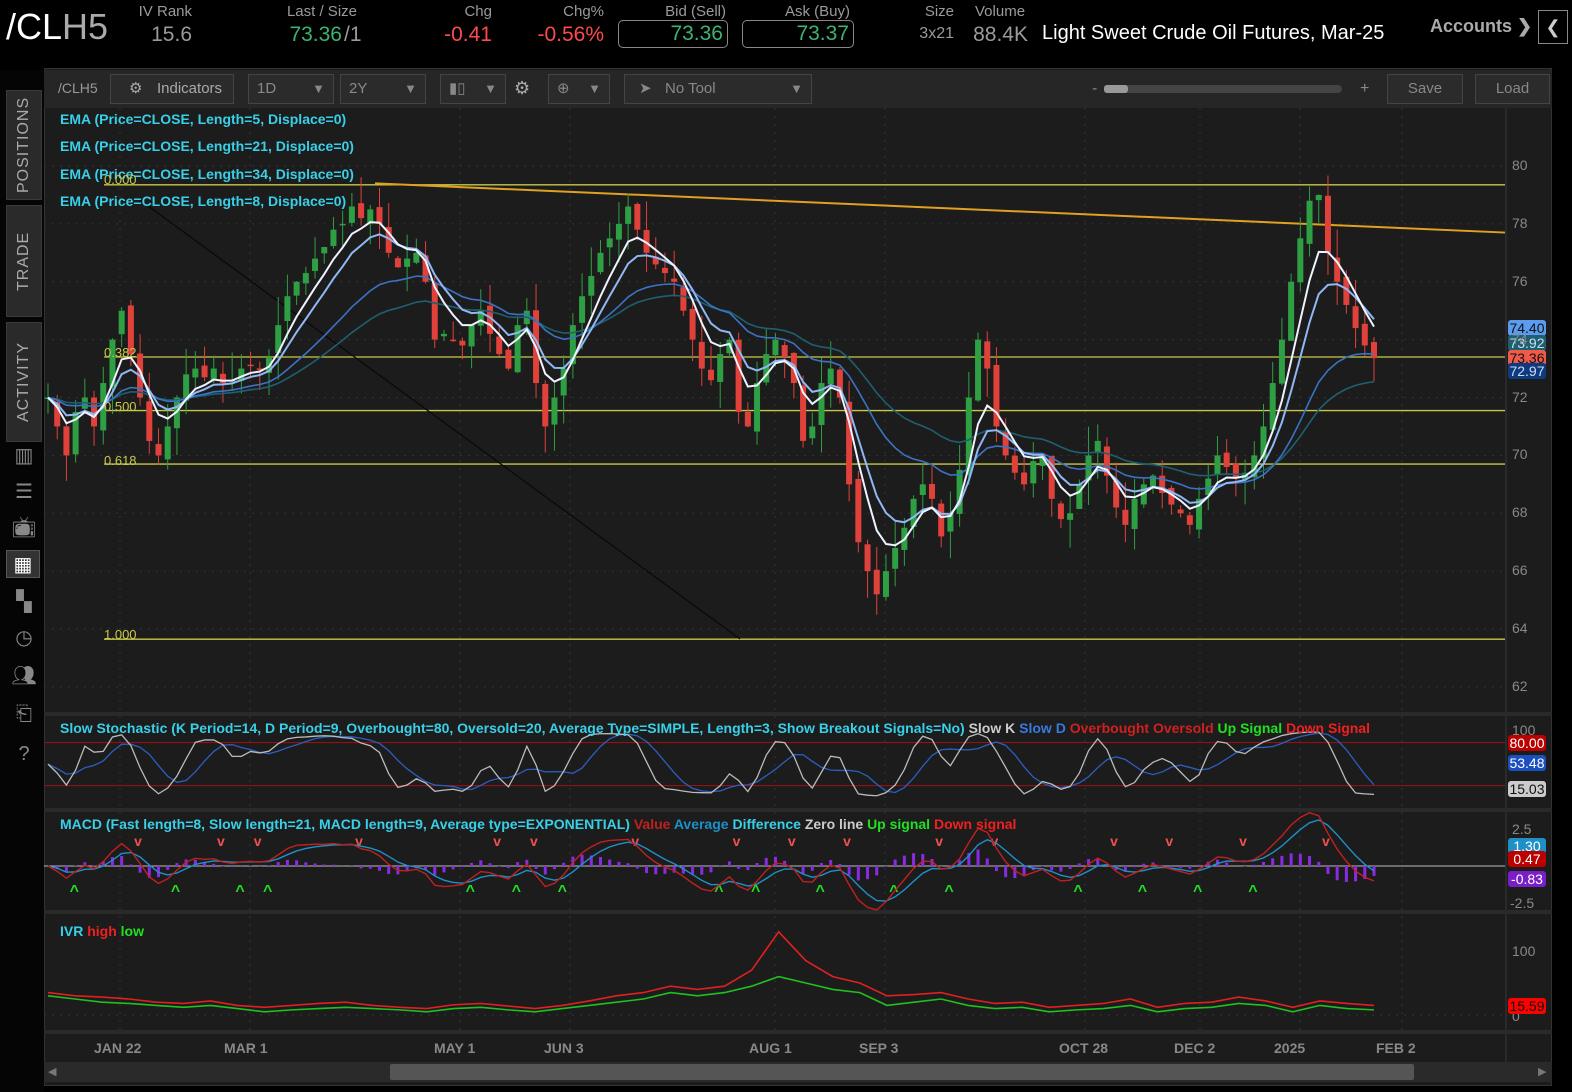 The image size is (1572, 1092). What do you see at coordinates (1481, 26) in the screenshot?
I see `accounts-dropdown: Accounts ❯` at bounding box center [1481, 26].